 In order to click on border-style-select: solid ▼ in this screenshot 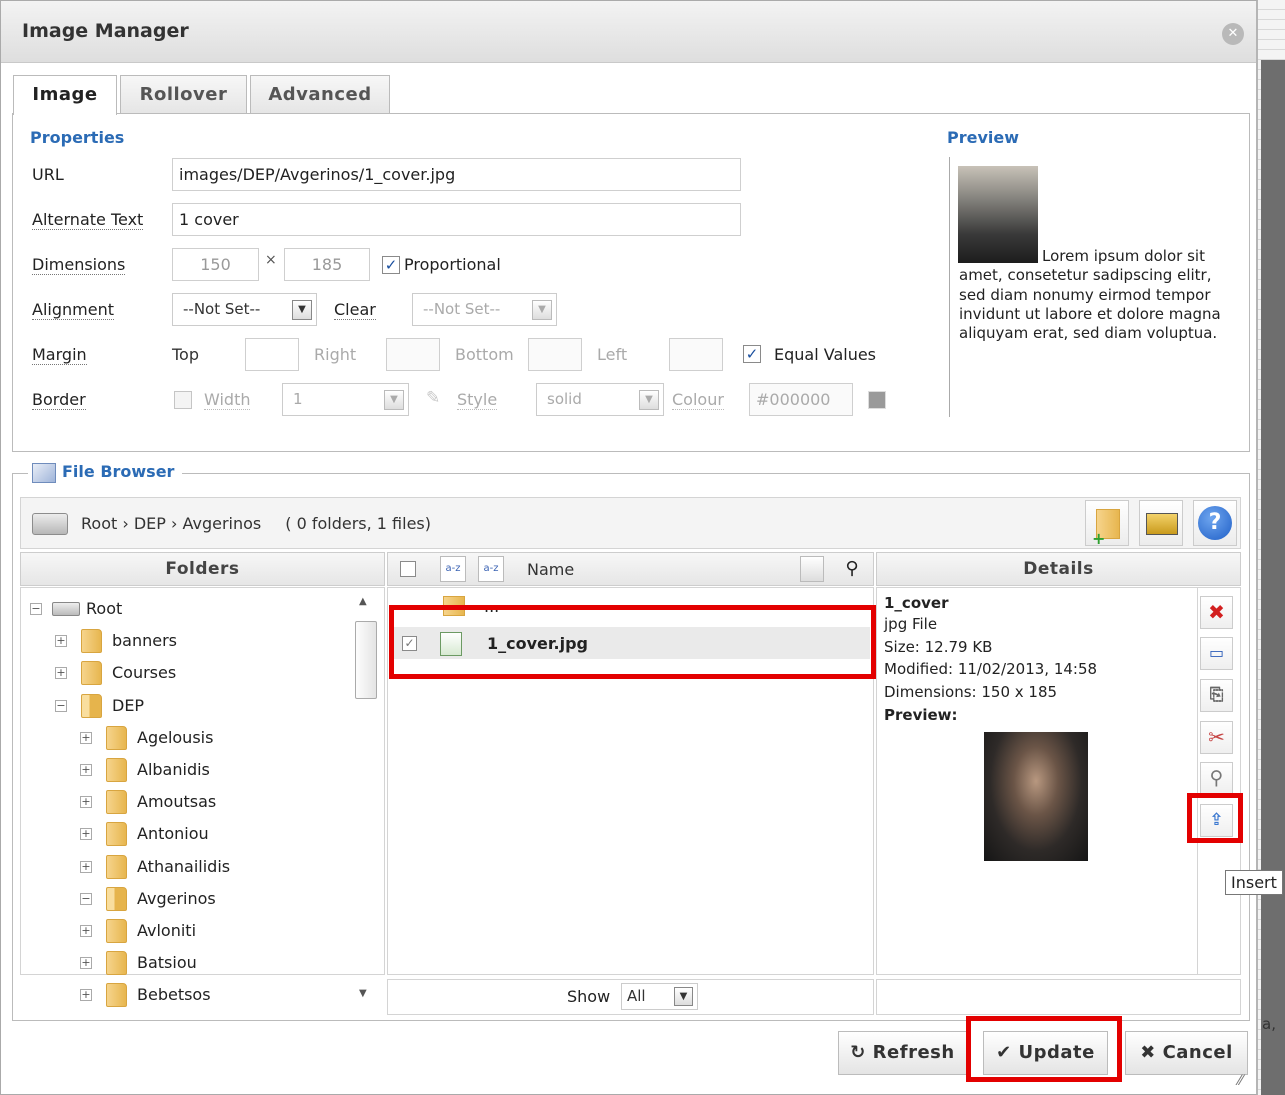, I will do `click(600, 399)`.